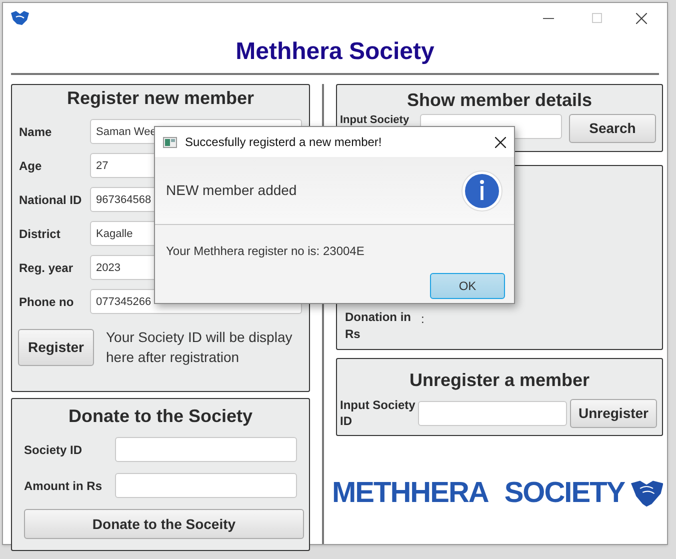  I want to click on logo-text: METHHERA, so click(410, 493).